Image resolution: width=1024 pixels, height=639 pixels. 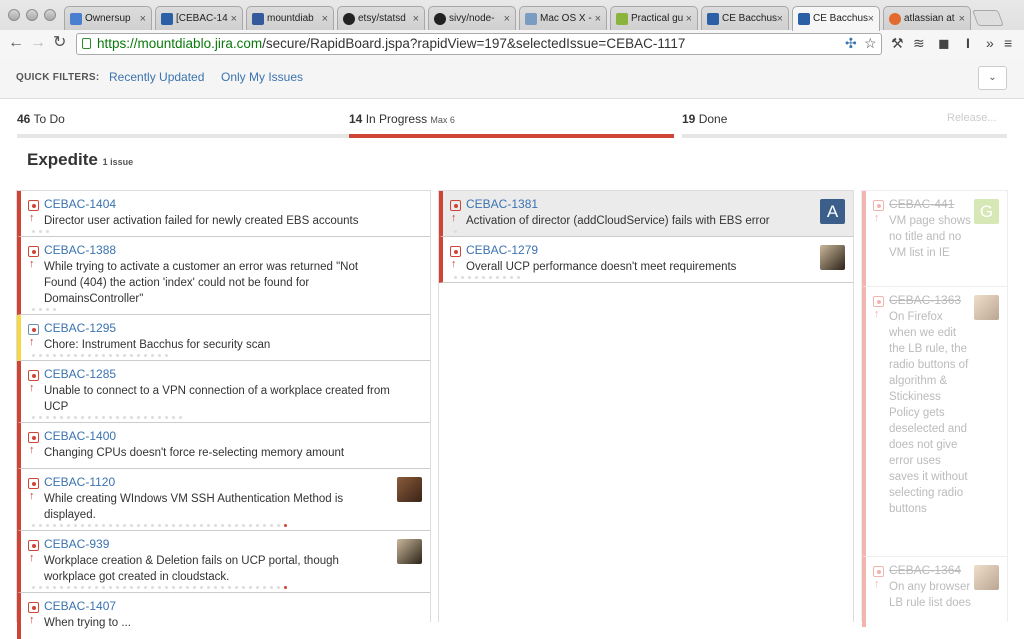 What do you see at coordinates (156, 77) in the screenshot?
I see `filter-recently-updated: Recently Updated` at bounding box center [156, 77].